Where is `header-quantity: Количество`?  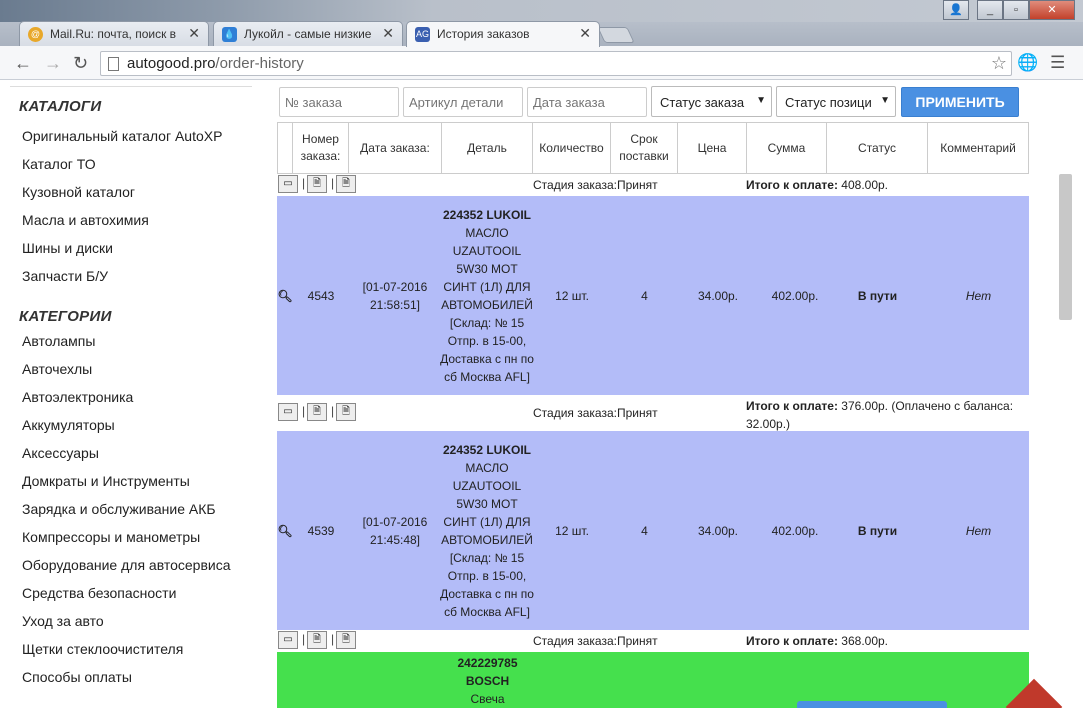
header-quantity: Количество is located at coordinates (572, 148).